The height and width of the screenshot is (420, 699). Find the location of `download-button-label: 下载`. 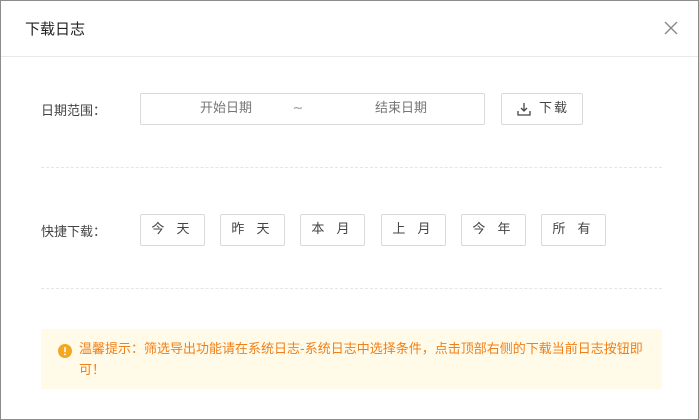

download-button-label: 下载 is located at coordinates (554, 108).